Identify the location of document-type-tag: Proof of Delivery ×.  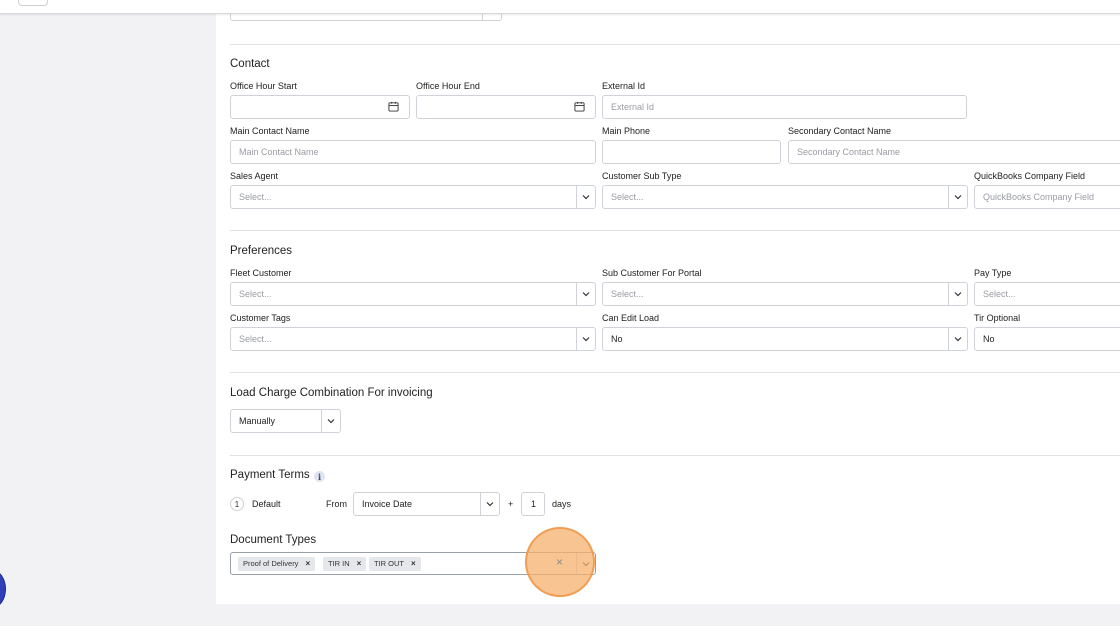
(277, 564).